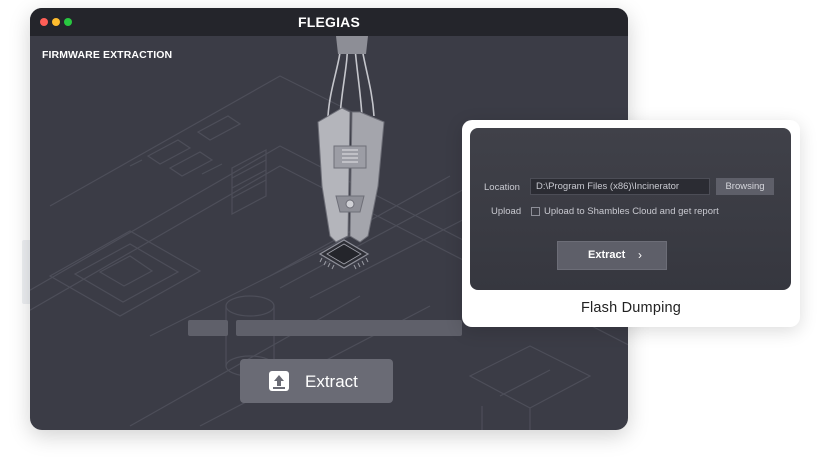 The height and width of the screenshot is (460, 830). What do you see at coordinates (535, 211) in the screenshot?
I see `upload-checkbox` at bounding box center [535, 211].